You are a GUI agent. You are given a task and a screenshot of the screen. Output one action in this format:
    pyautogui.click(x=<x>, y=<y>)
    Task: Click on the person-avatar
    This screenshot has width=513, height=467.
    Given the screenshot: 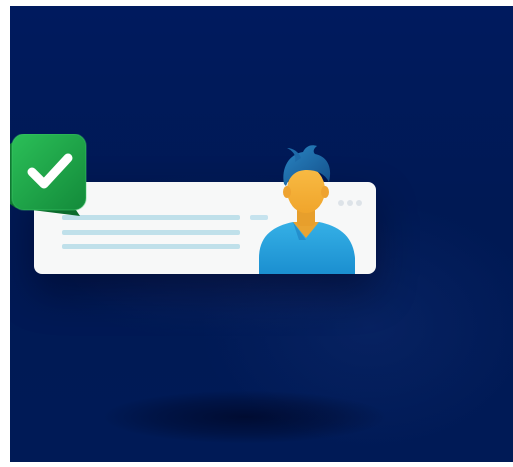 What is the action you would take?
    pyautogui.click(x=306, y=207)
    